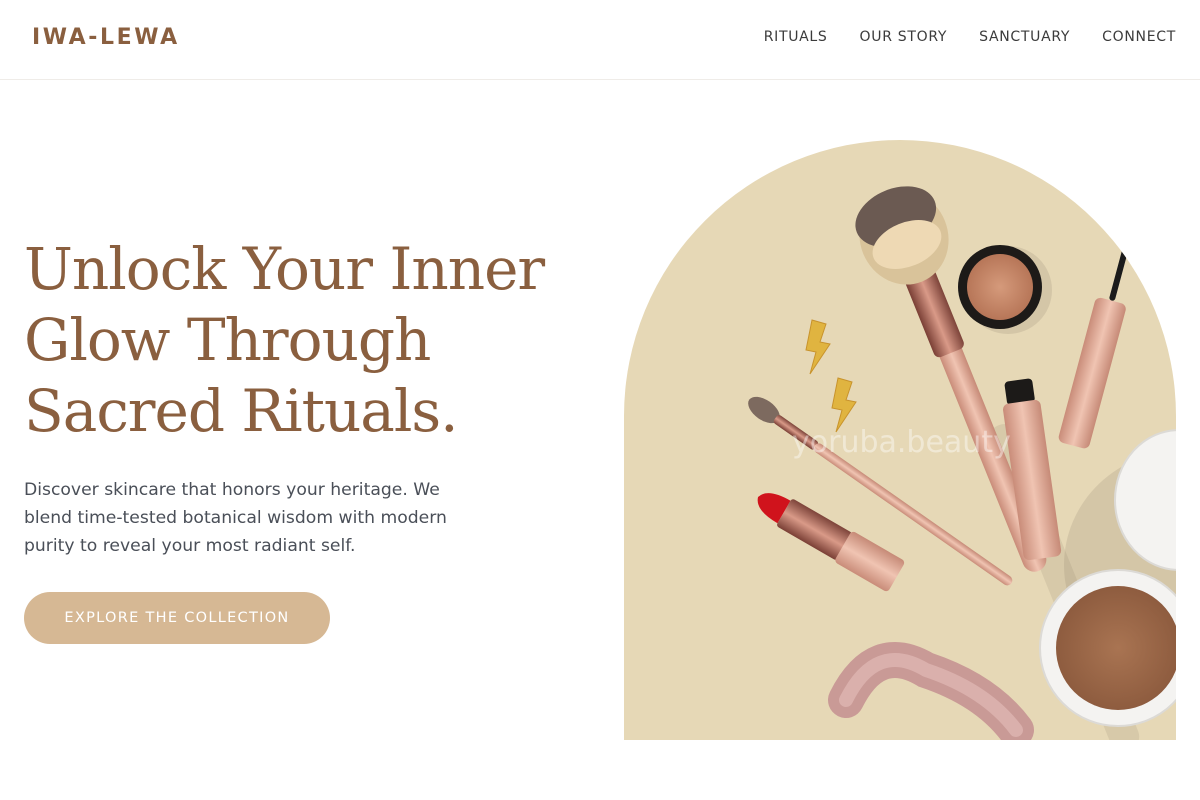  Describe the element at coordinates (1024, 37) in the screenshot. I see `nav-item-sanctuary: SANCTUARY` at that location.